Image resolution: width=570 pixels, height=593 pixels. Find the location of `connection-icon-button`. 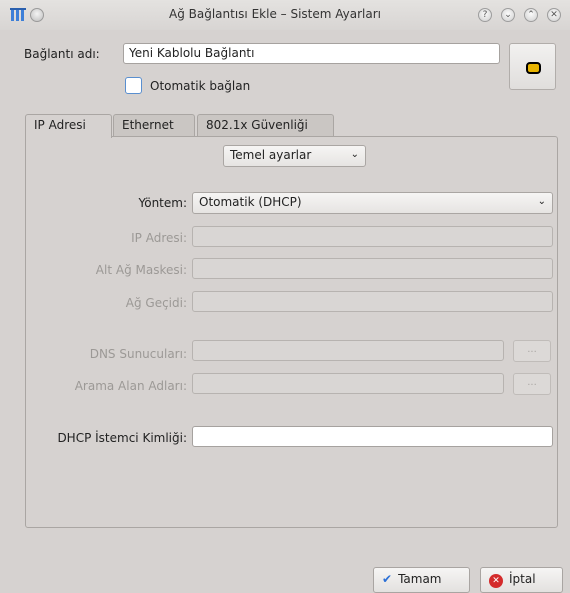

connection-icon-button is located at coordinates (532, 66).